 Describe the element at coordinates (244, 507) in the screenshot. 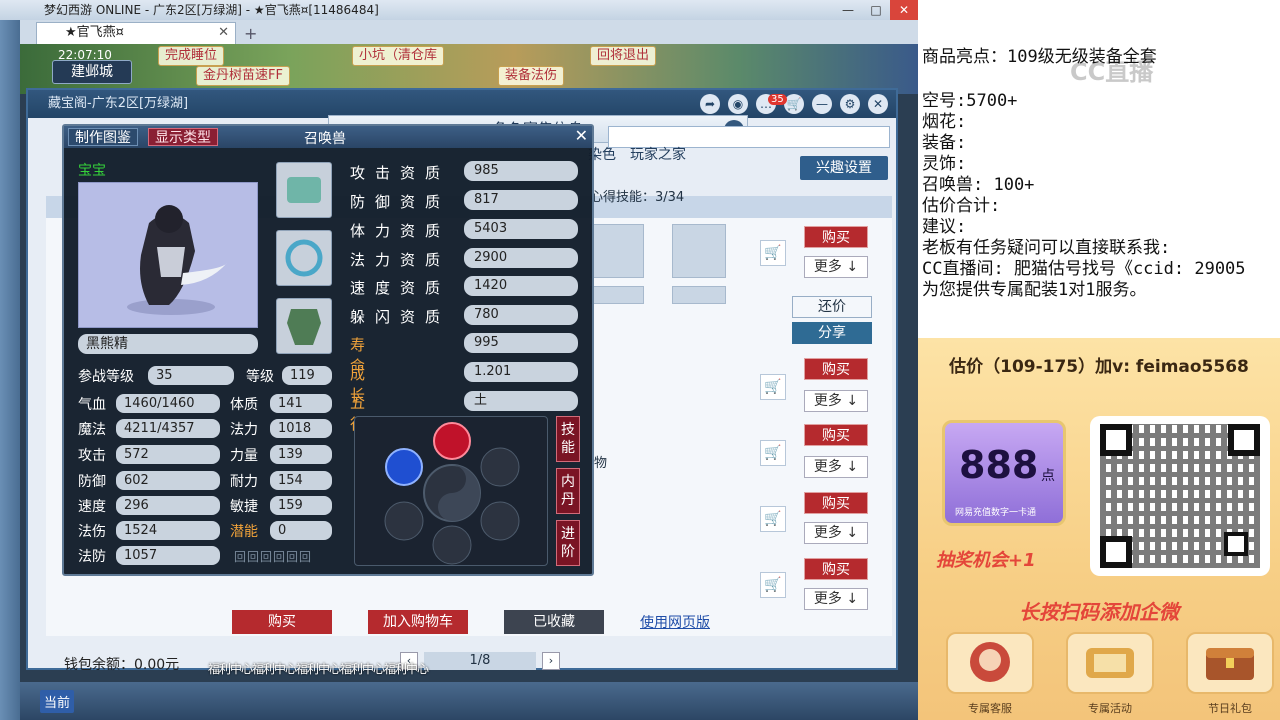

I see `attr-label: 敏捷` at that location.